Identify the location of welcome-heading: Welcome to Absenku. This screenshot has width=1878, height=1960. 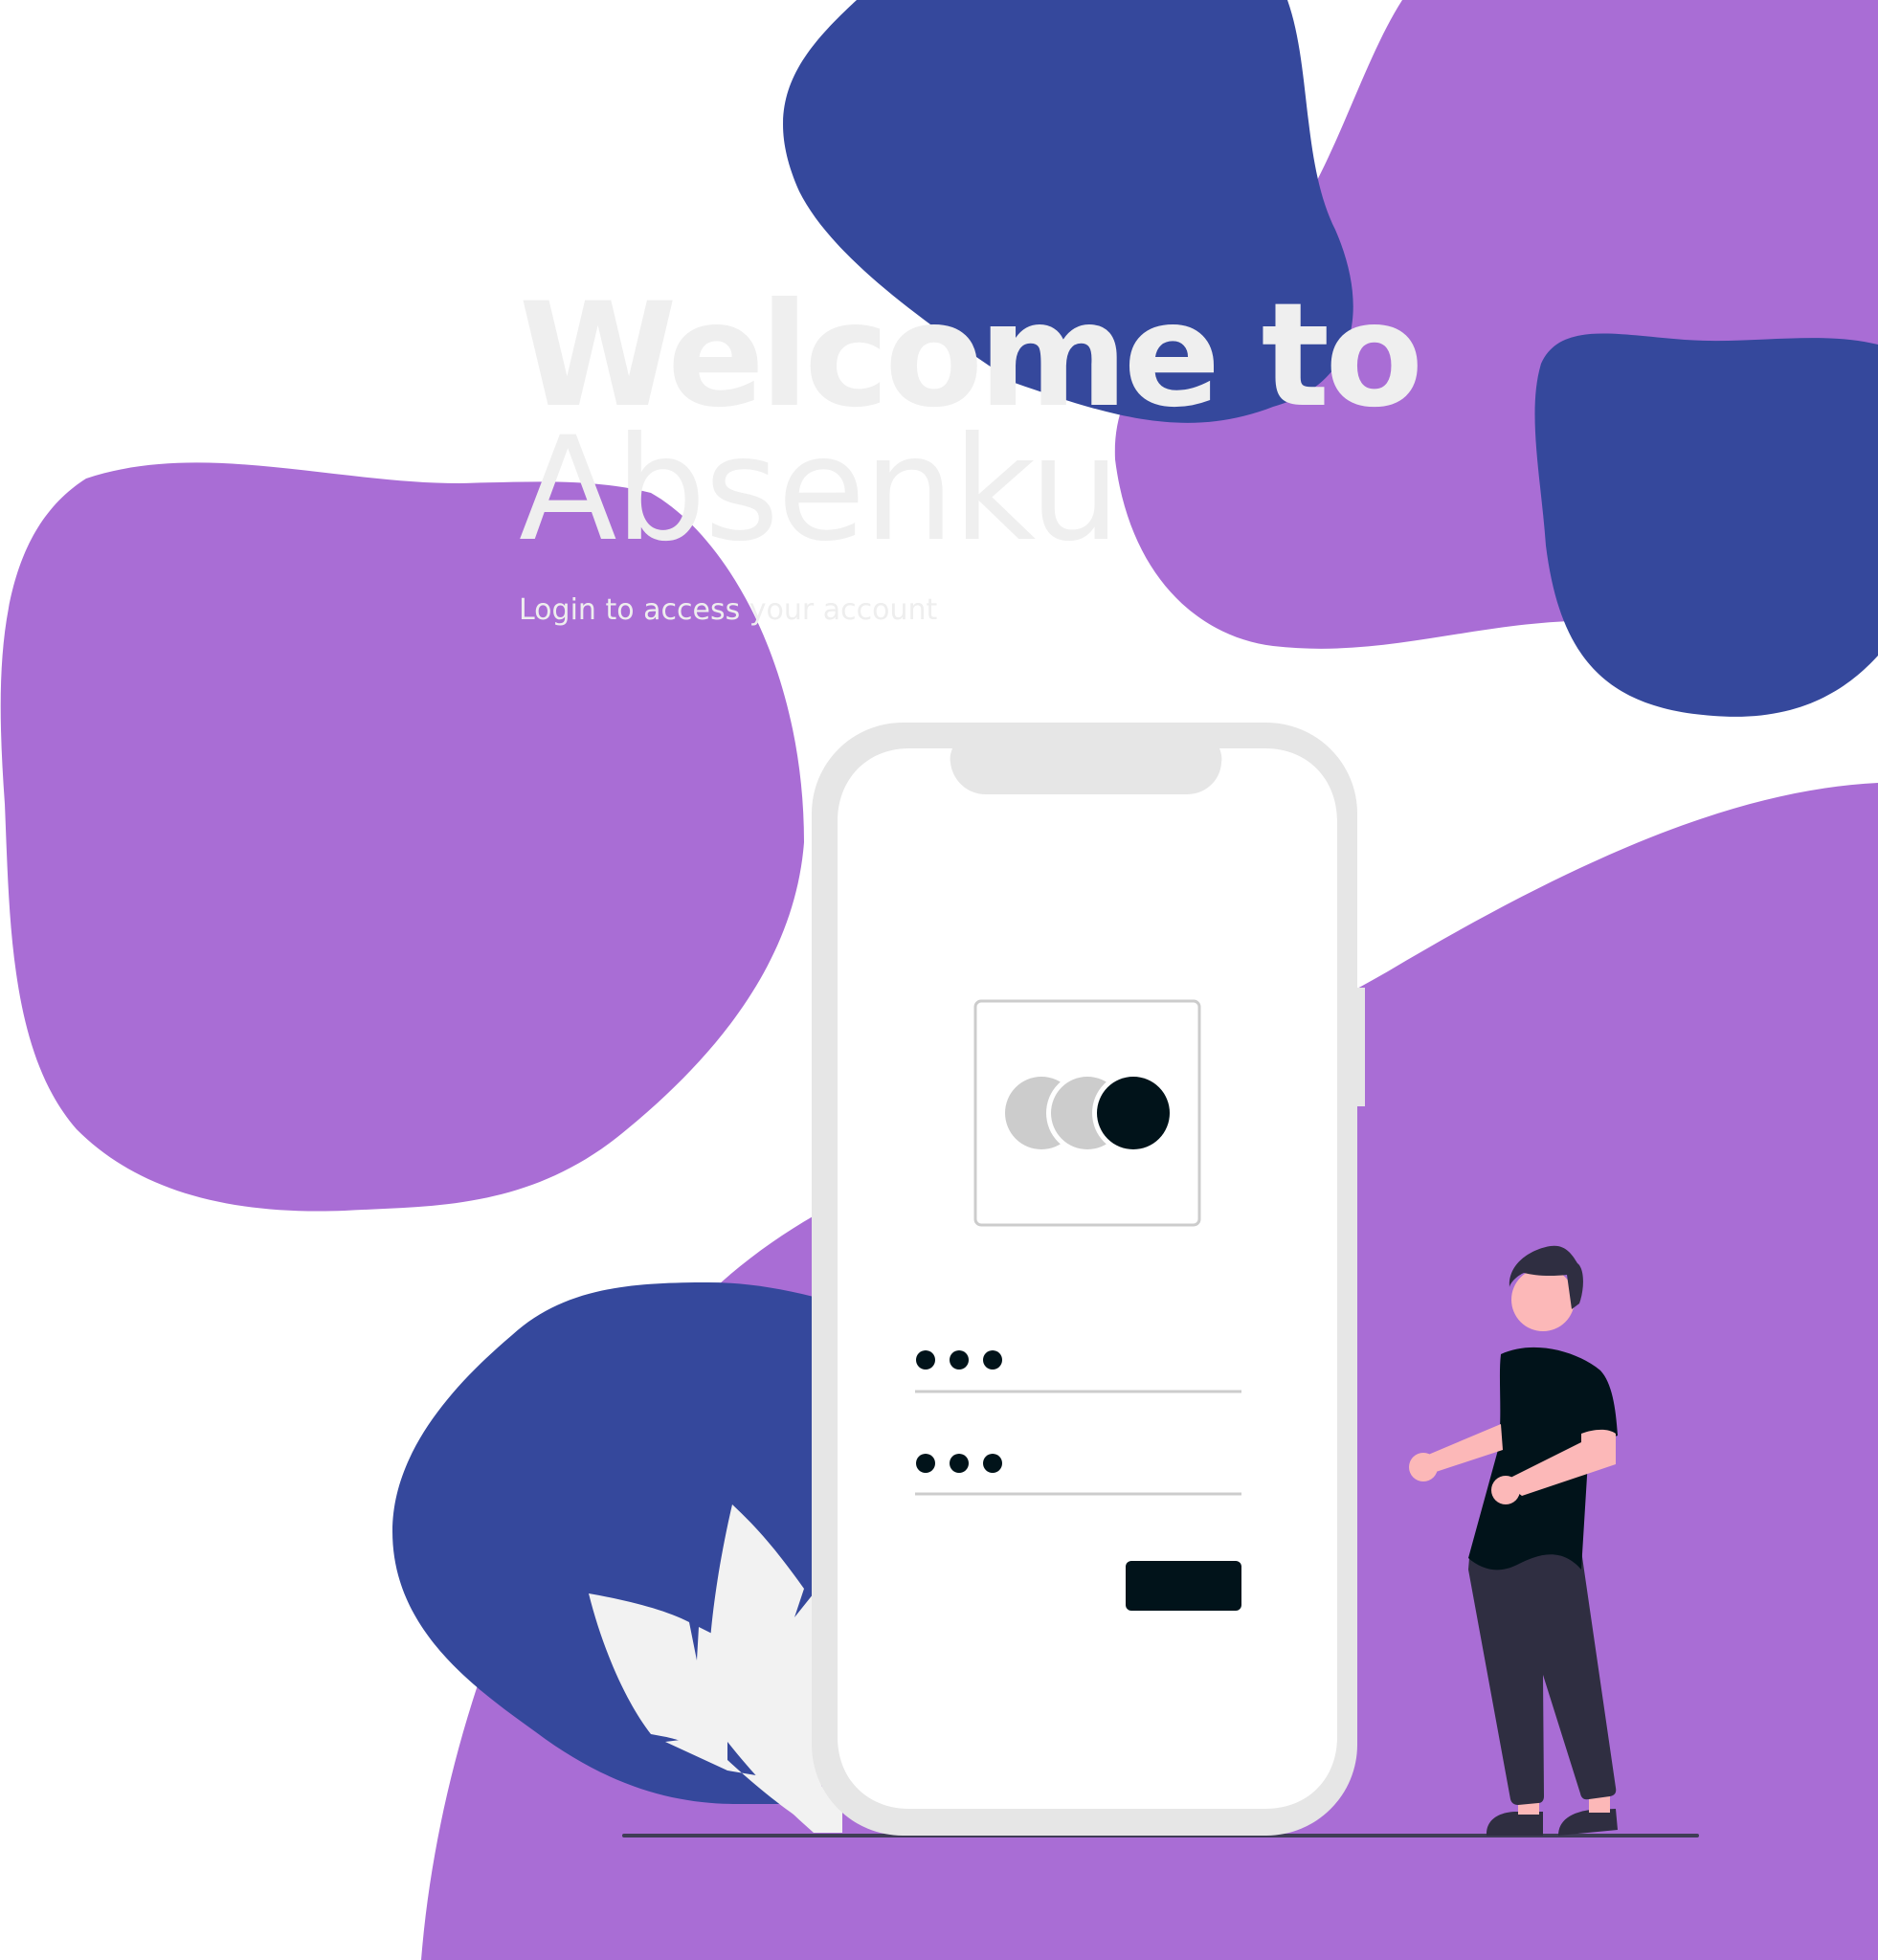
(971, 423).